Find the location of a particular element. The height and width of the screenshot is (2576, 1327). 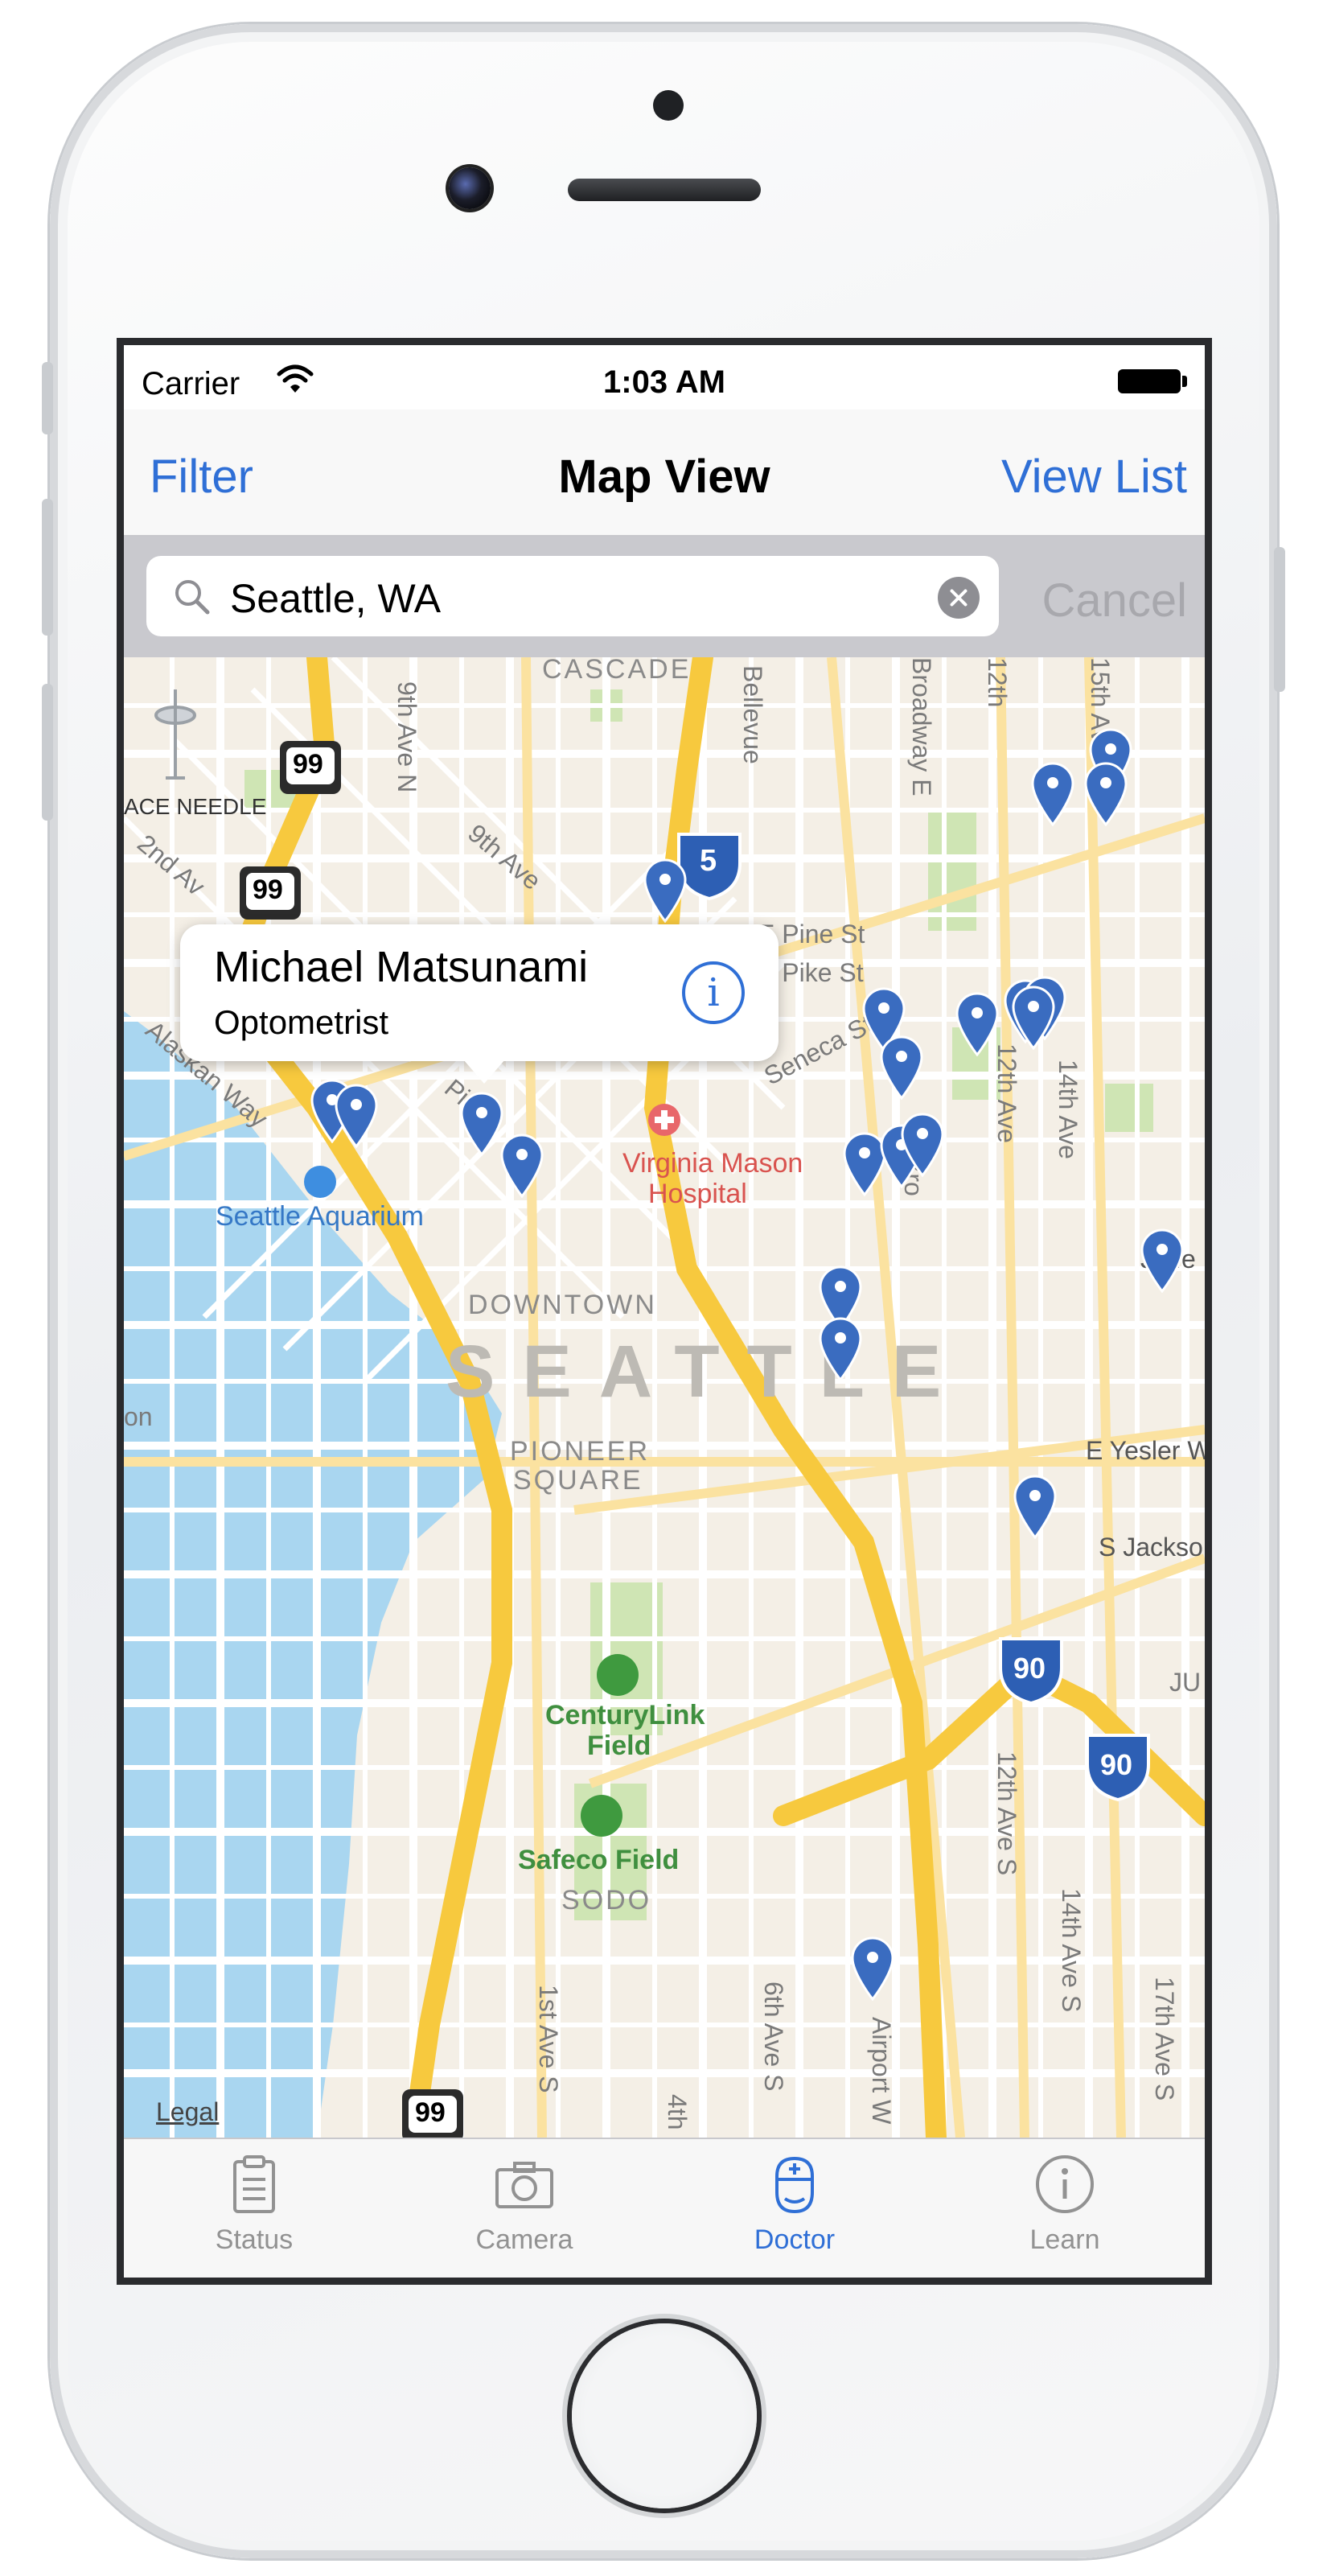

view-list-button: View List is located at coordinates (1094, 477).